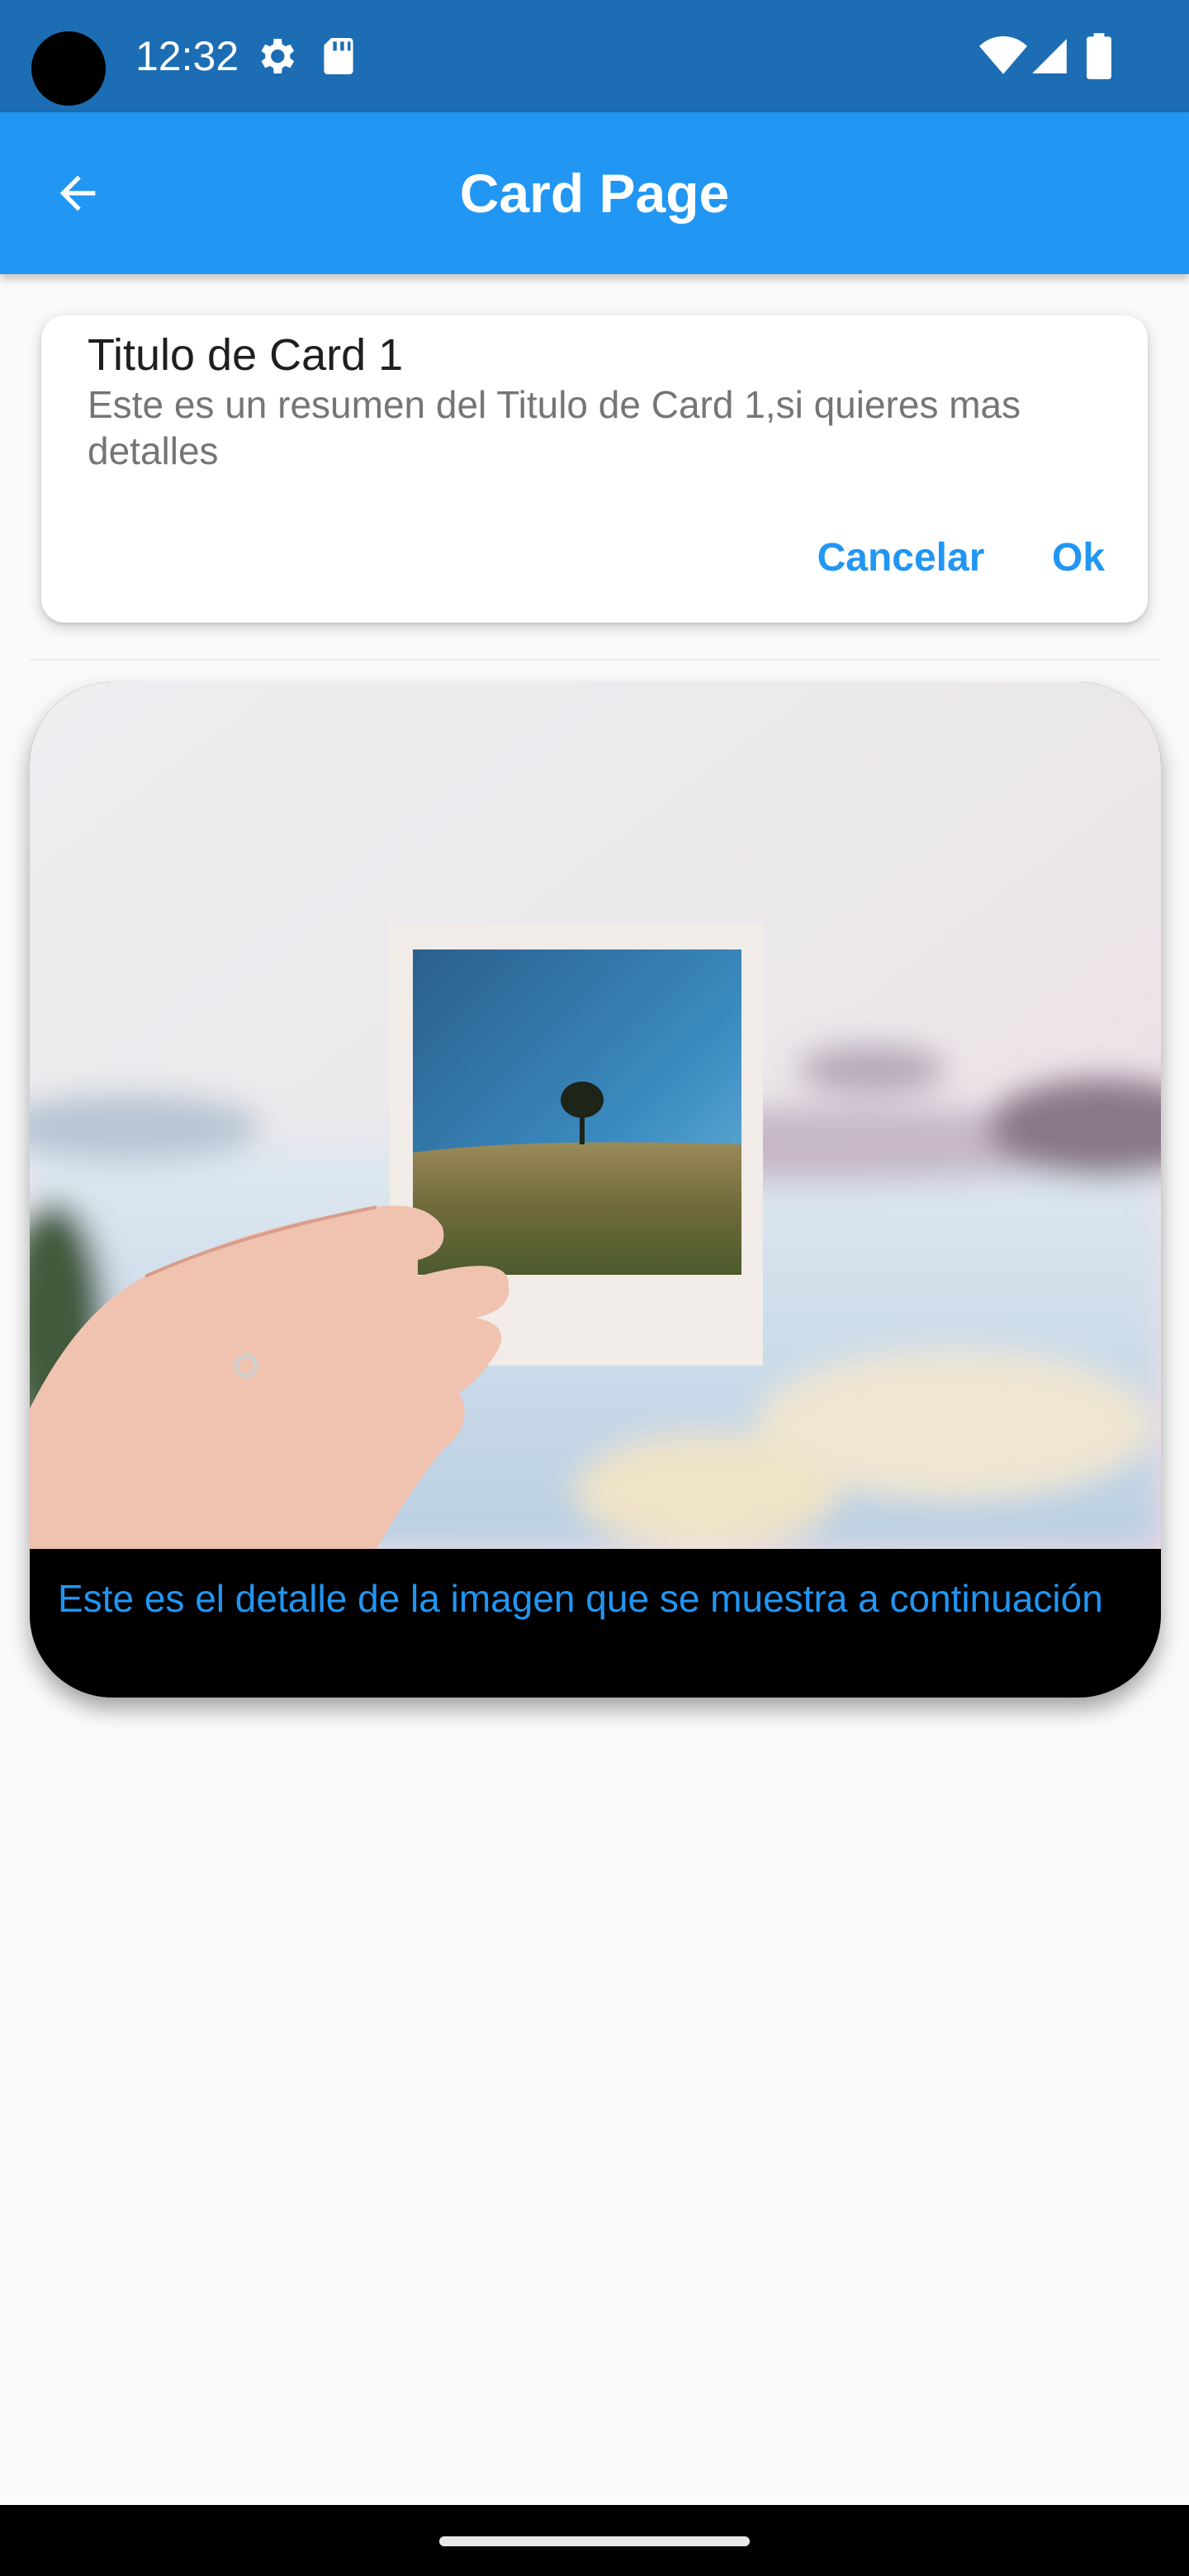  What do you see at coordinates (187, 56) in the screenshot?
I see `status-time: 12:32` at bounding box center [187, 56].